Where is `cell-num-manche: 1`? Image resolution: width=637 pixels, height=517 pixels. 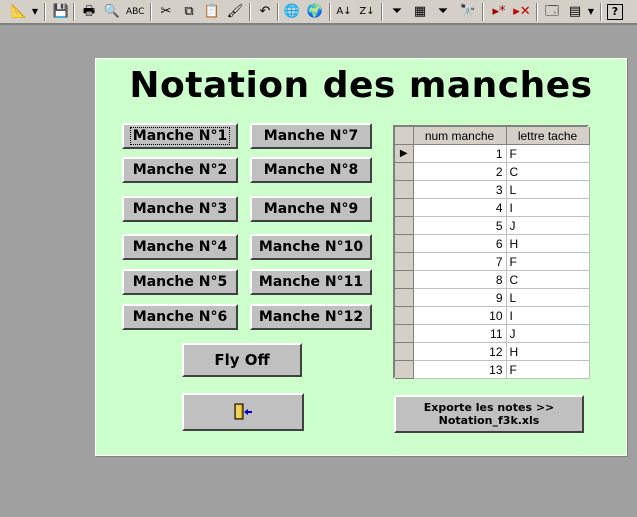
cell-num-manche: 1 is located at coordinates (460, 153).